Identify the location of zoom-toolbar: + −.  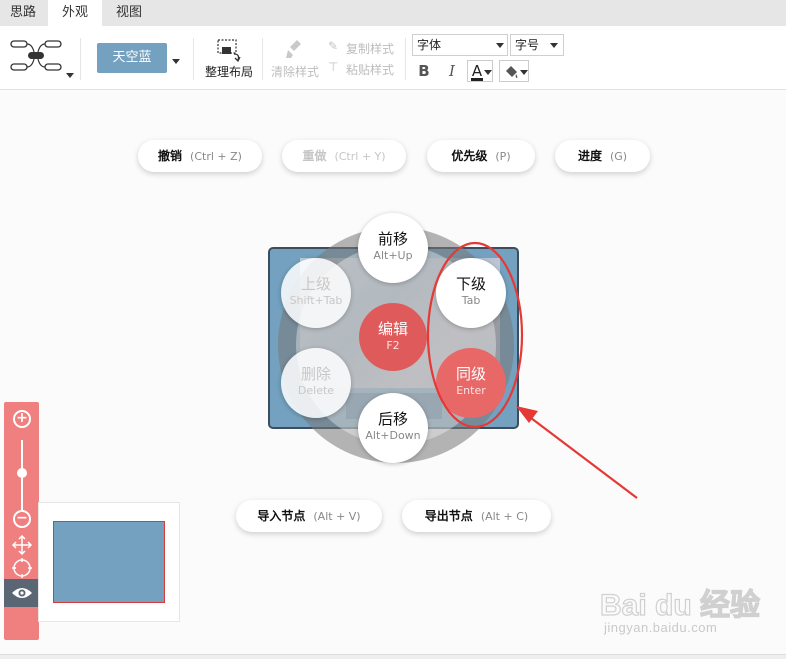
(21, 521).